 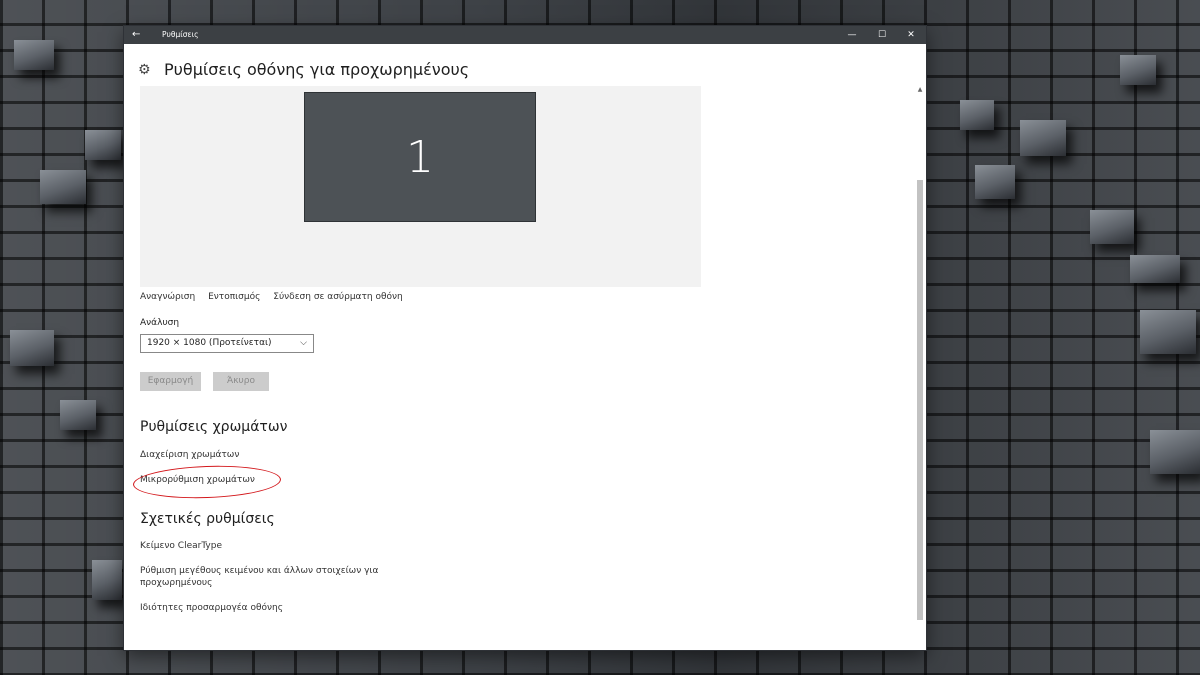 I want to click on apply-button: Εφαρμογή, so click(x=170, y=381).